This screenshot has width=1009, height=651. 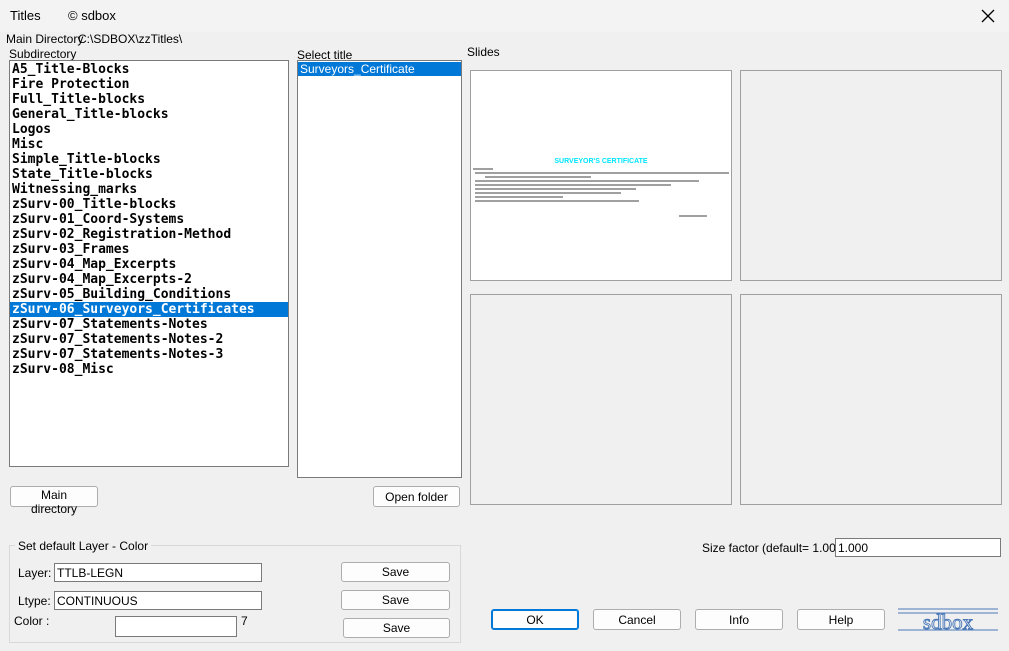 What do you see at coordinates (918, 547) in the screenshot?
I see `size-factor-input: 1.000` at bounding box center [918, 547].